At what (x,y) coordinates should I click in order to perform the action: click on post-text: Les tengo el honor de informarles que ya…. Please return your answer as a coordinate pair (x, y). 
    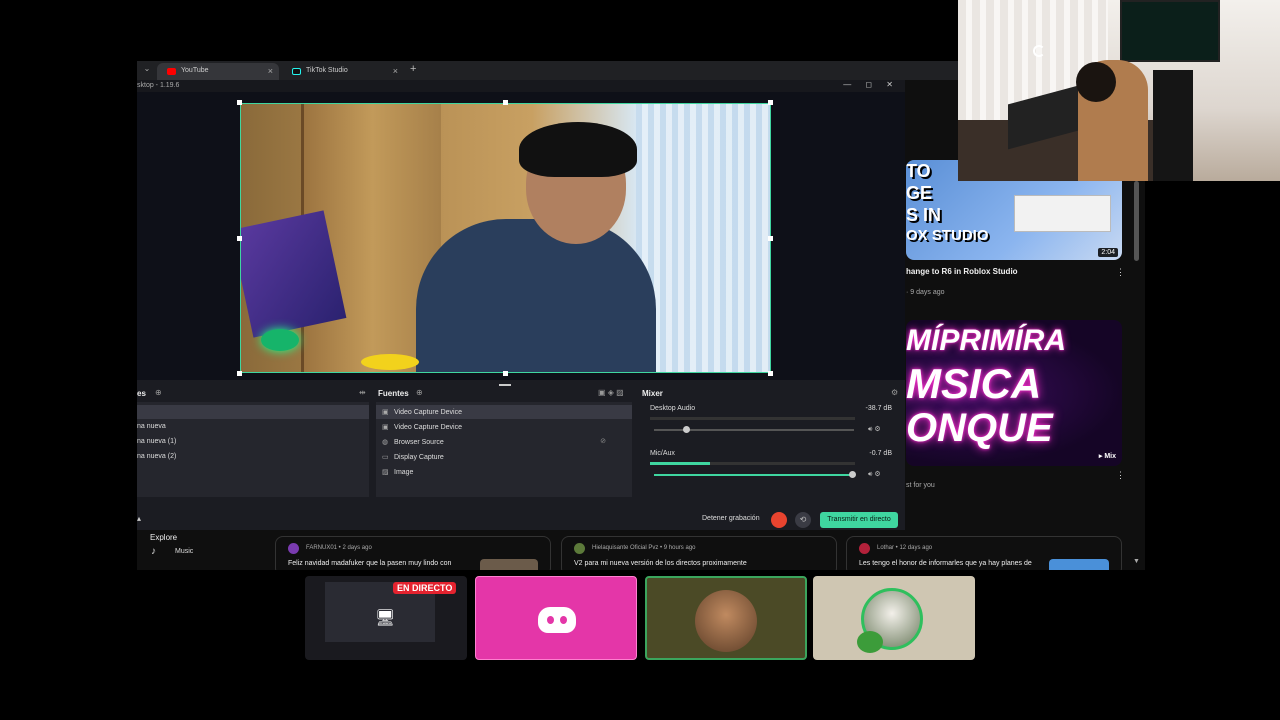
    Looking at the image, I should click on (945, 563).